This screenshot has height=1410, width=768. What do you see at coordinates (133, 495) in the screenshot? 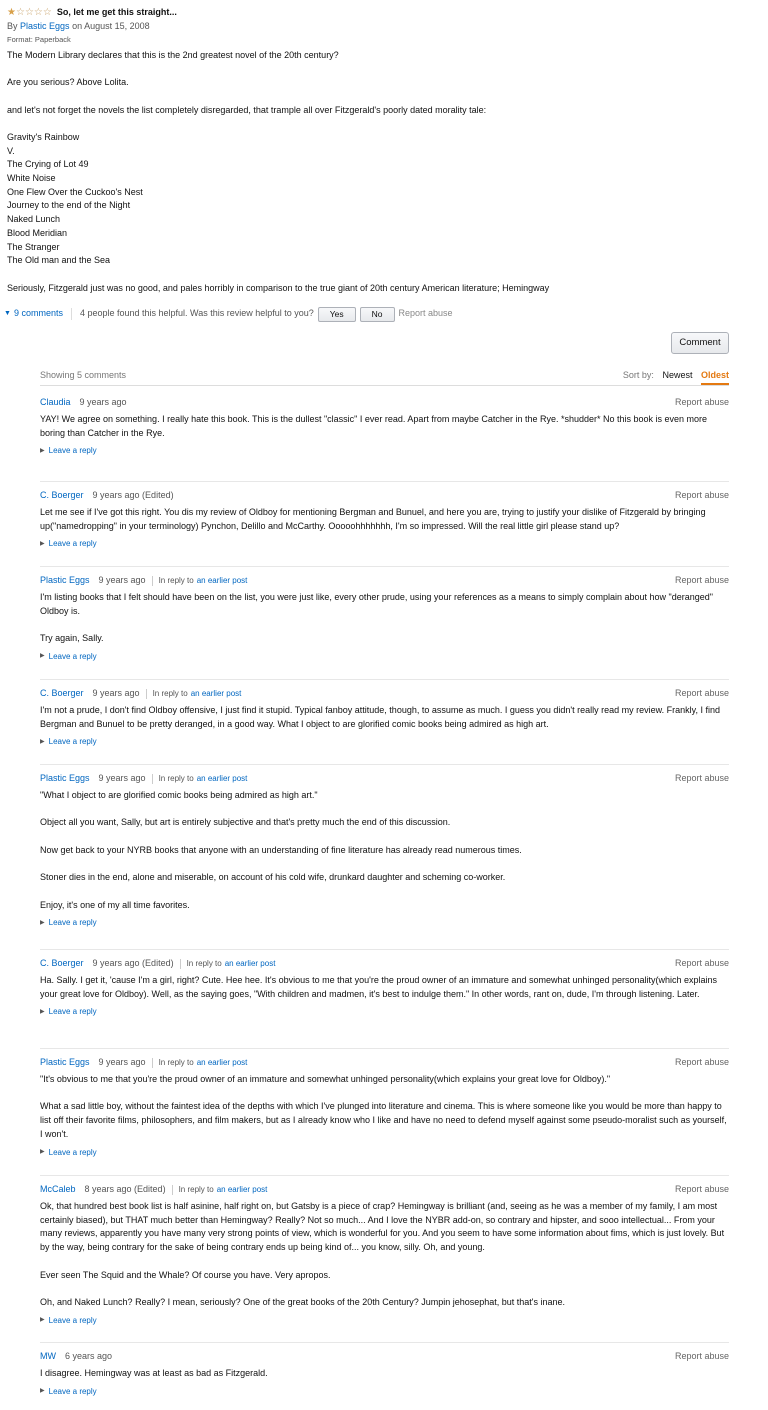
I see `comment-timestamp: 9 years ago (Edited)` at bounding box center [133, 495].